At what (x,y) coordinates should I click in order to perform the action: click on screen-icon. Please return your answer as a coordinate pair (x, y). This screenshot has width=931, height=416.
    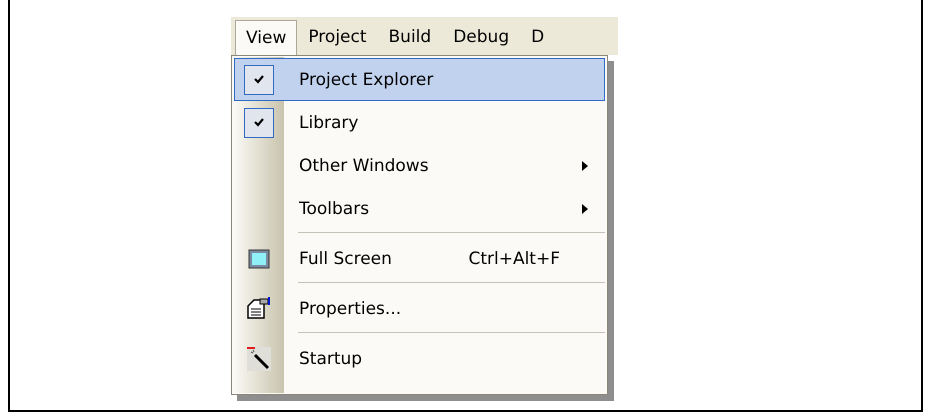
    Looking at the image, I should click on (259, 258).